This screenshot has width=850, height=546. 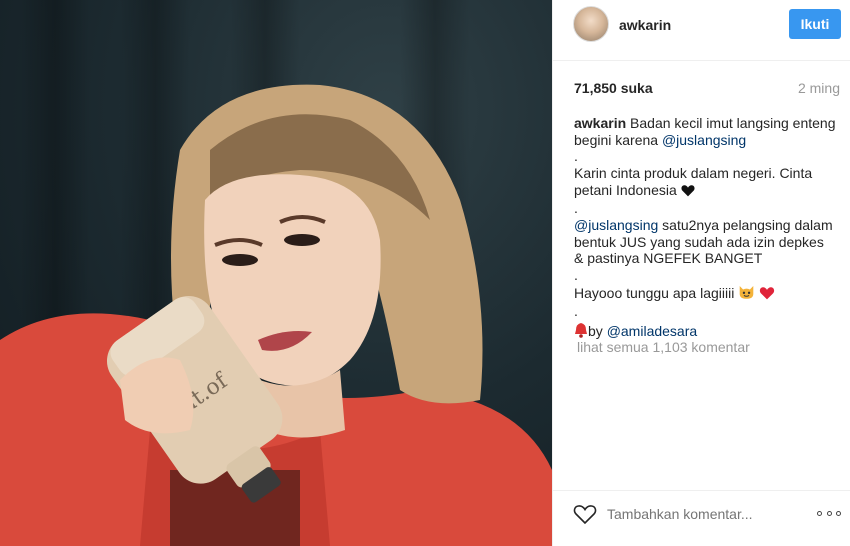 I want to click on caption-text: by, so click(x=597, y=331).